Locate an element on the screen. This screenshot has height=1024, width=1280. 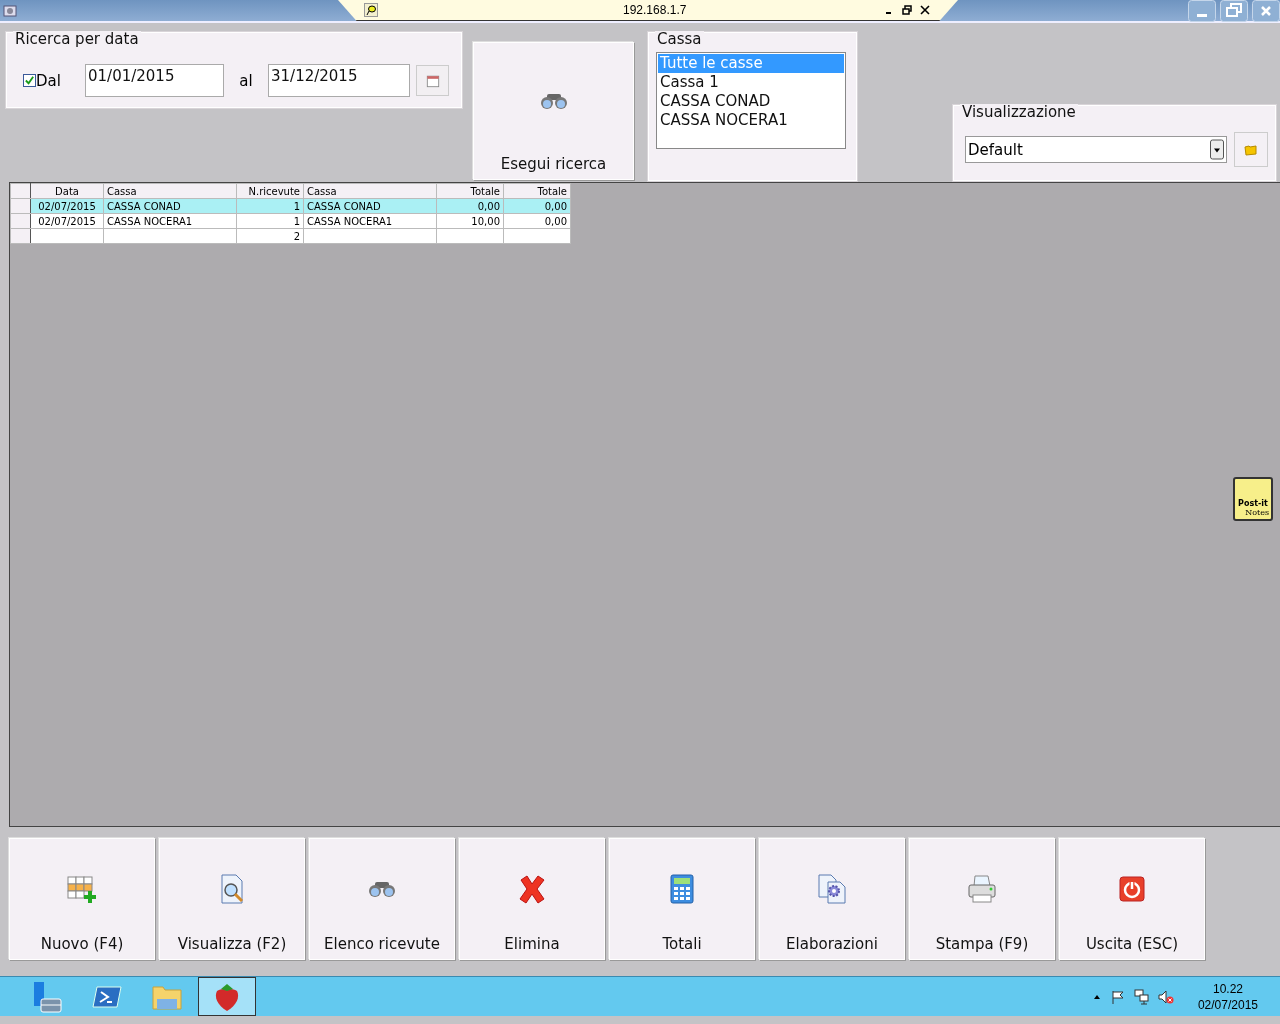
table-row: 02/07/2015 CASSA NOCERA1 1 CASSA NOCERA1 10,00 0,00 is located at coordinates (290, 221).